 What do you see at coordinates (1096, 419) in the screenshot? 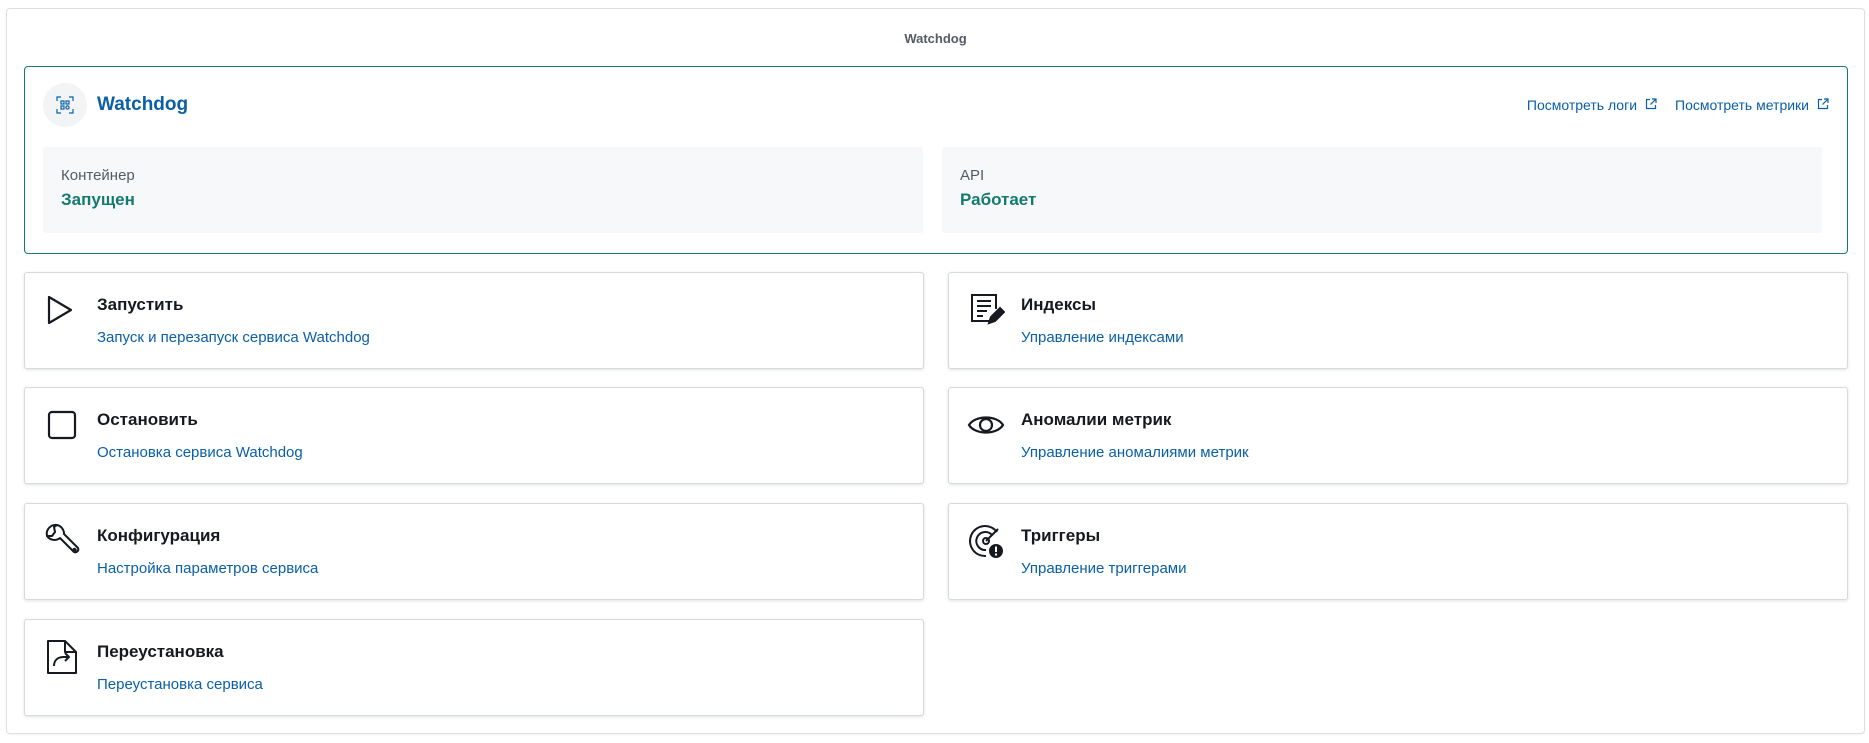
I see `action-title: Аномалии метрик` at bounding box center [1096, 419].